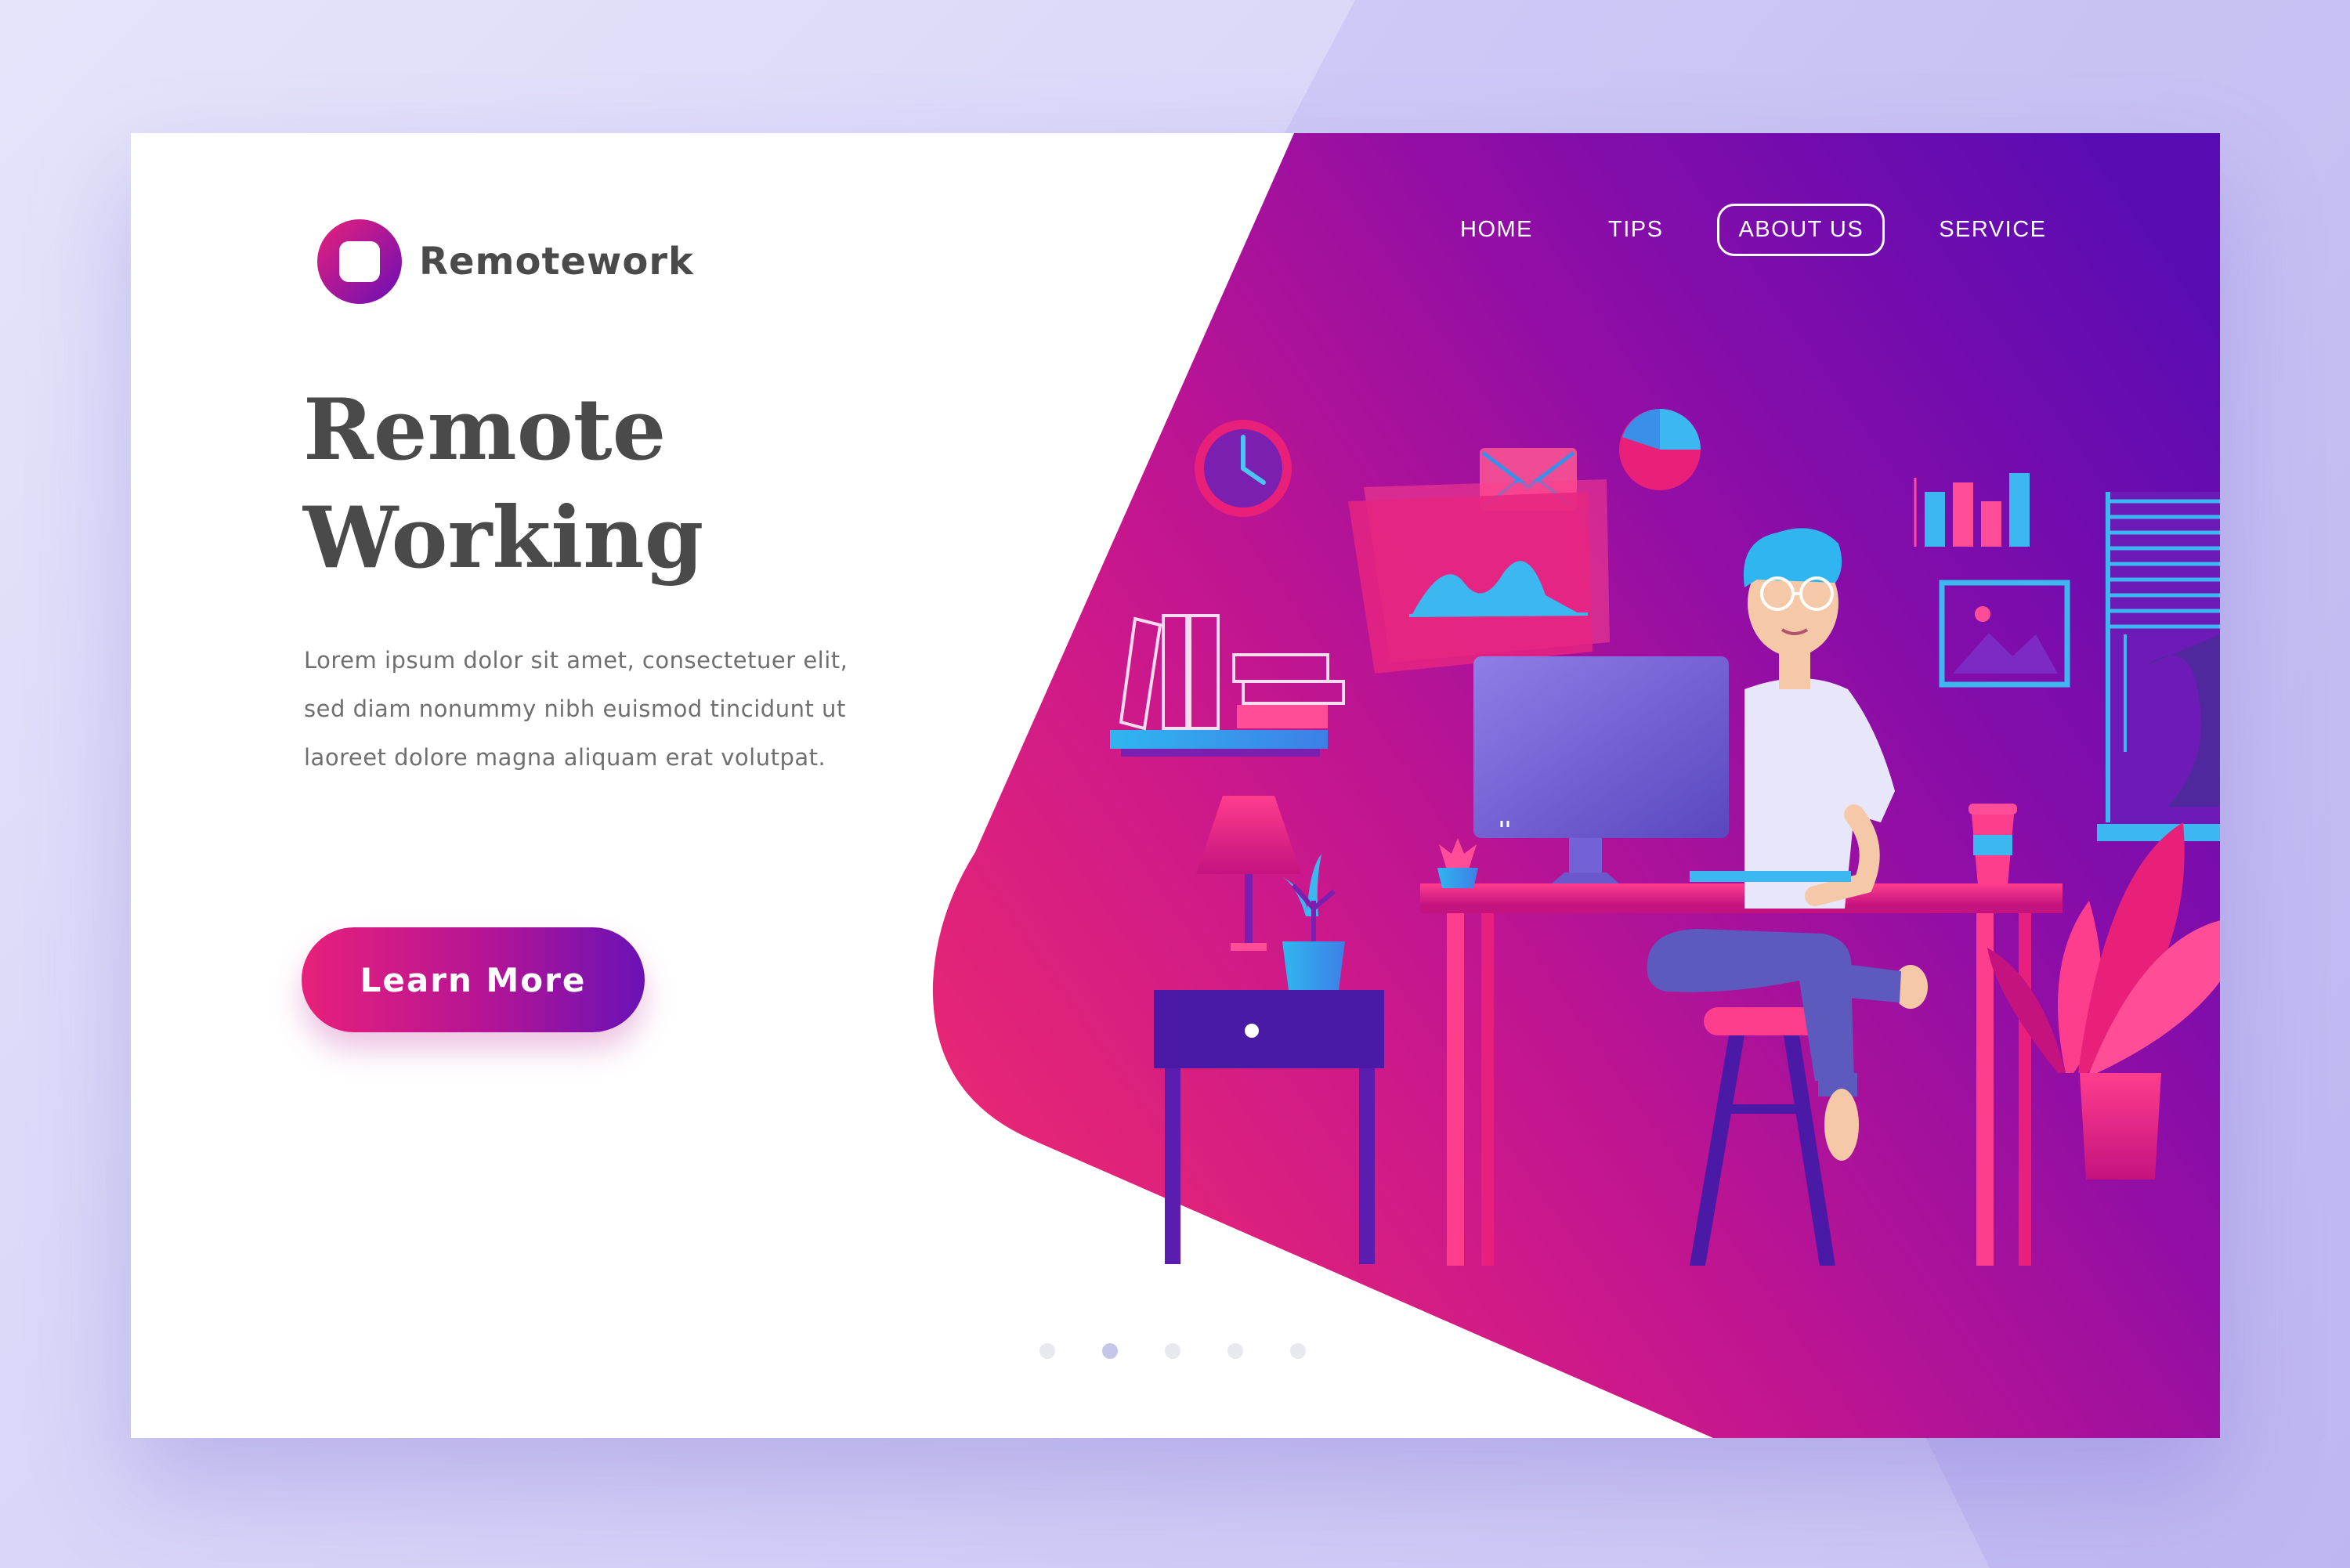  Describe the element at coordinates (1227, 685) in the screenshot. I see `bookshelf` at that location.